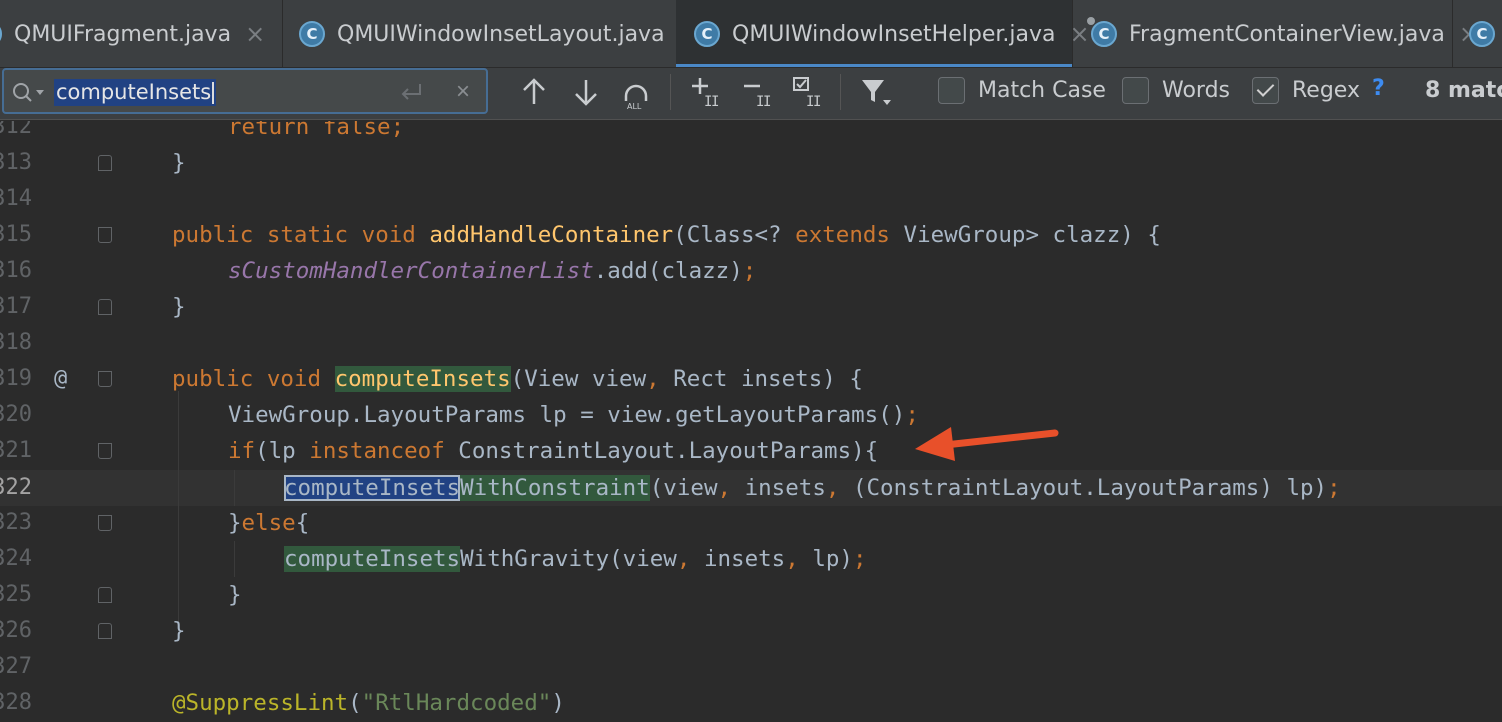  I want to click on code-line: 318, so click(751, 343).